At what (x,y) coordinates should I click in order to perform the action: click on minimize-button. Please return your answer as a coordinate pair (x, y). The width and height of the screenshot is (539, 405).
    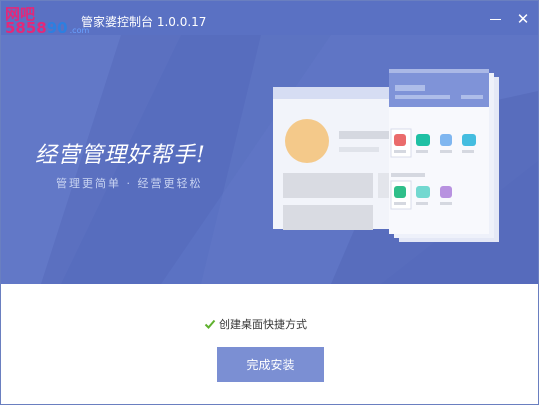
    Looking at the image, I should click on (495, 19).